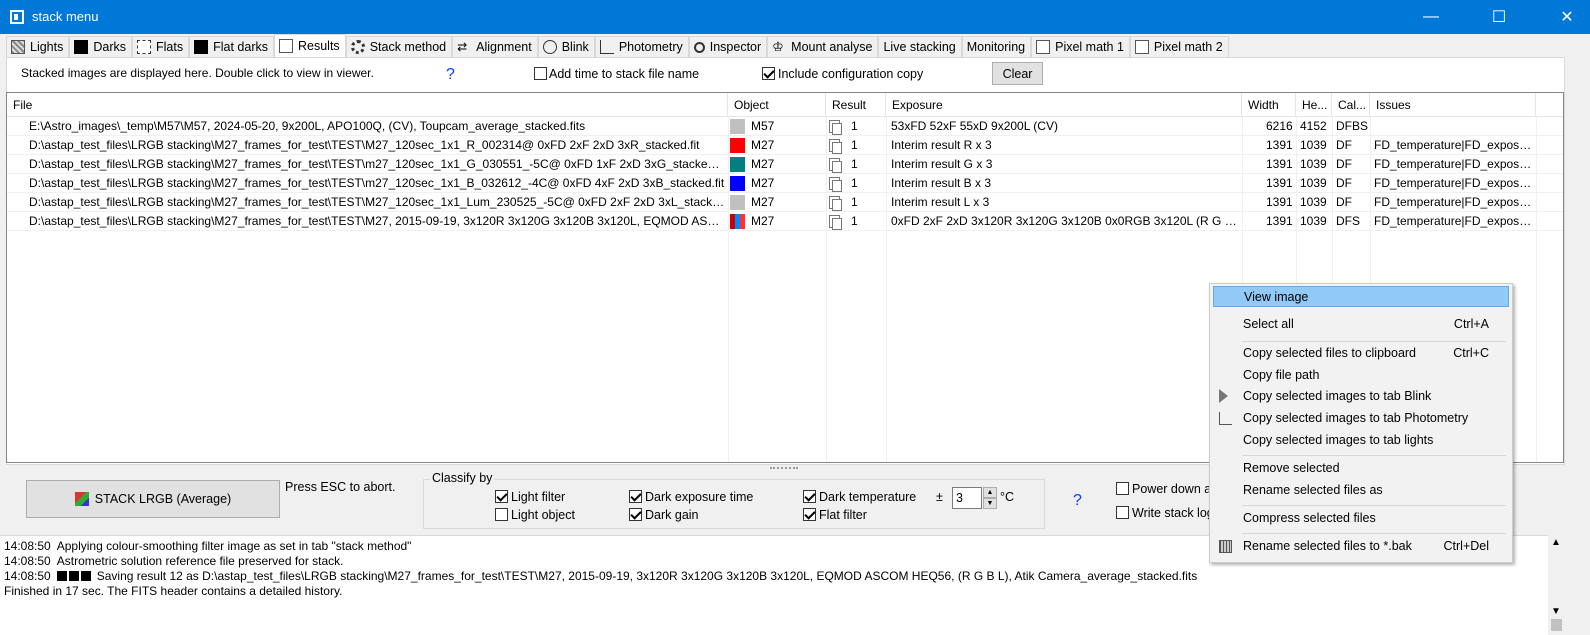 The height and width of the screenshot is (635, 1590). I want to click on menu-item-copy-to-lights: Copy selected images to tab lights, so click(1361, 440).